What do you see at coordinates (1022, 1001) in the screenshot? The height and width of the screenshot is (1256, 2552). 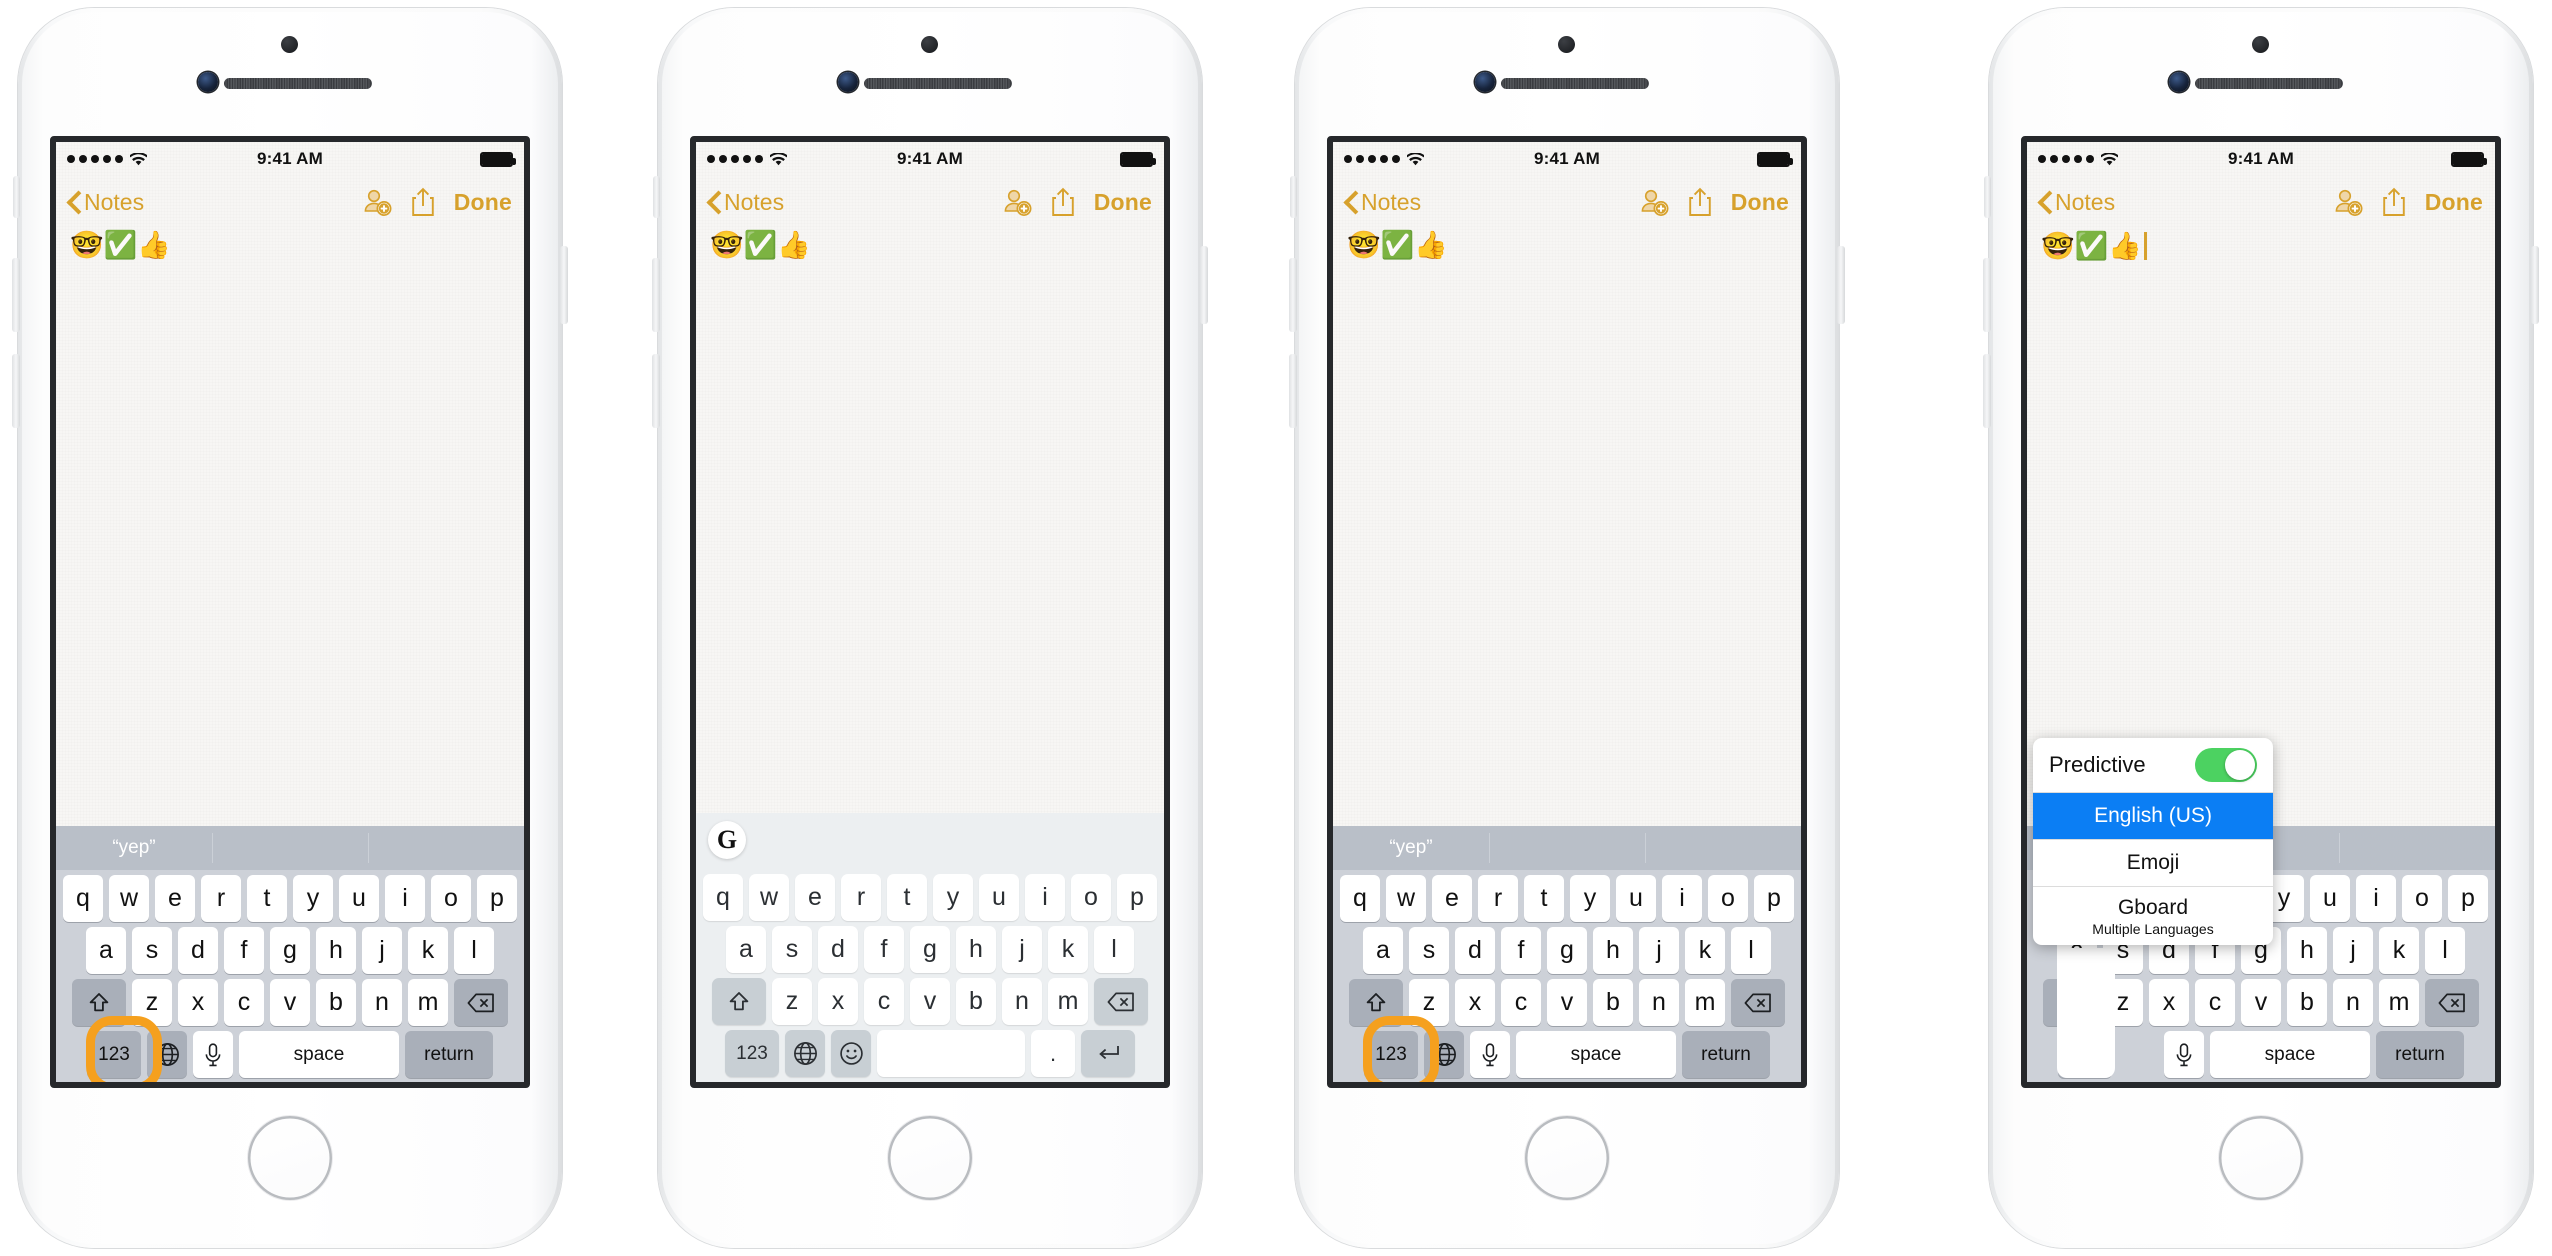 I see `key-n: n` at bounding box center [1022, 1001].